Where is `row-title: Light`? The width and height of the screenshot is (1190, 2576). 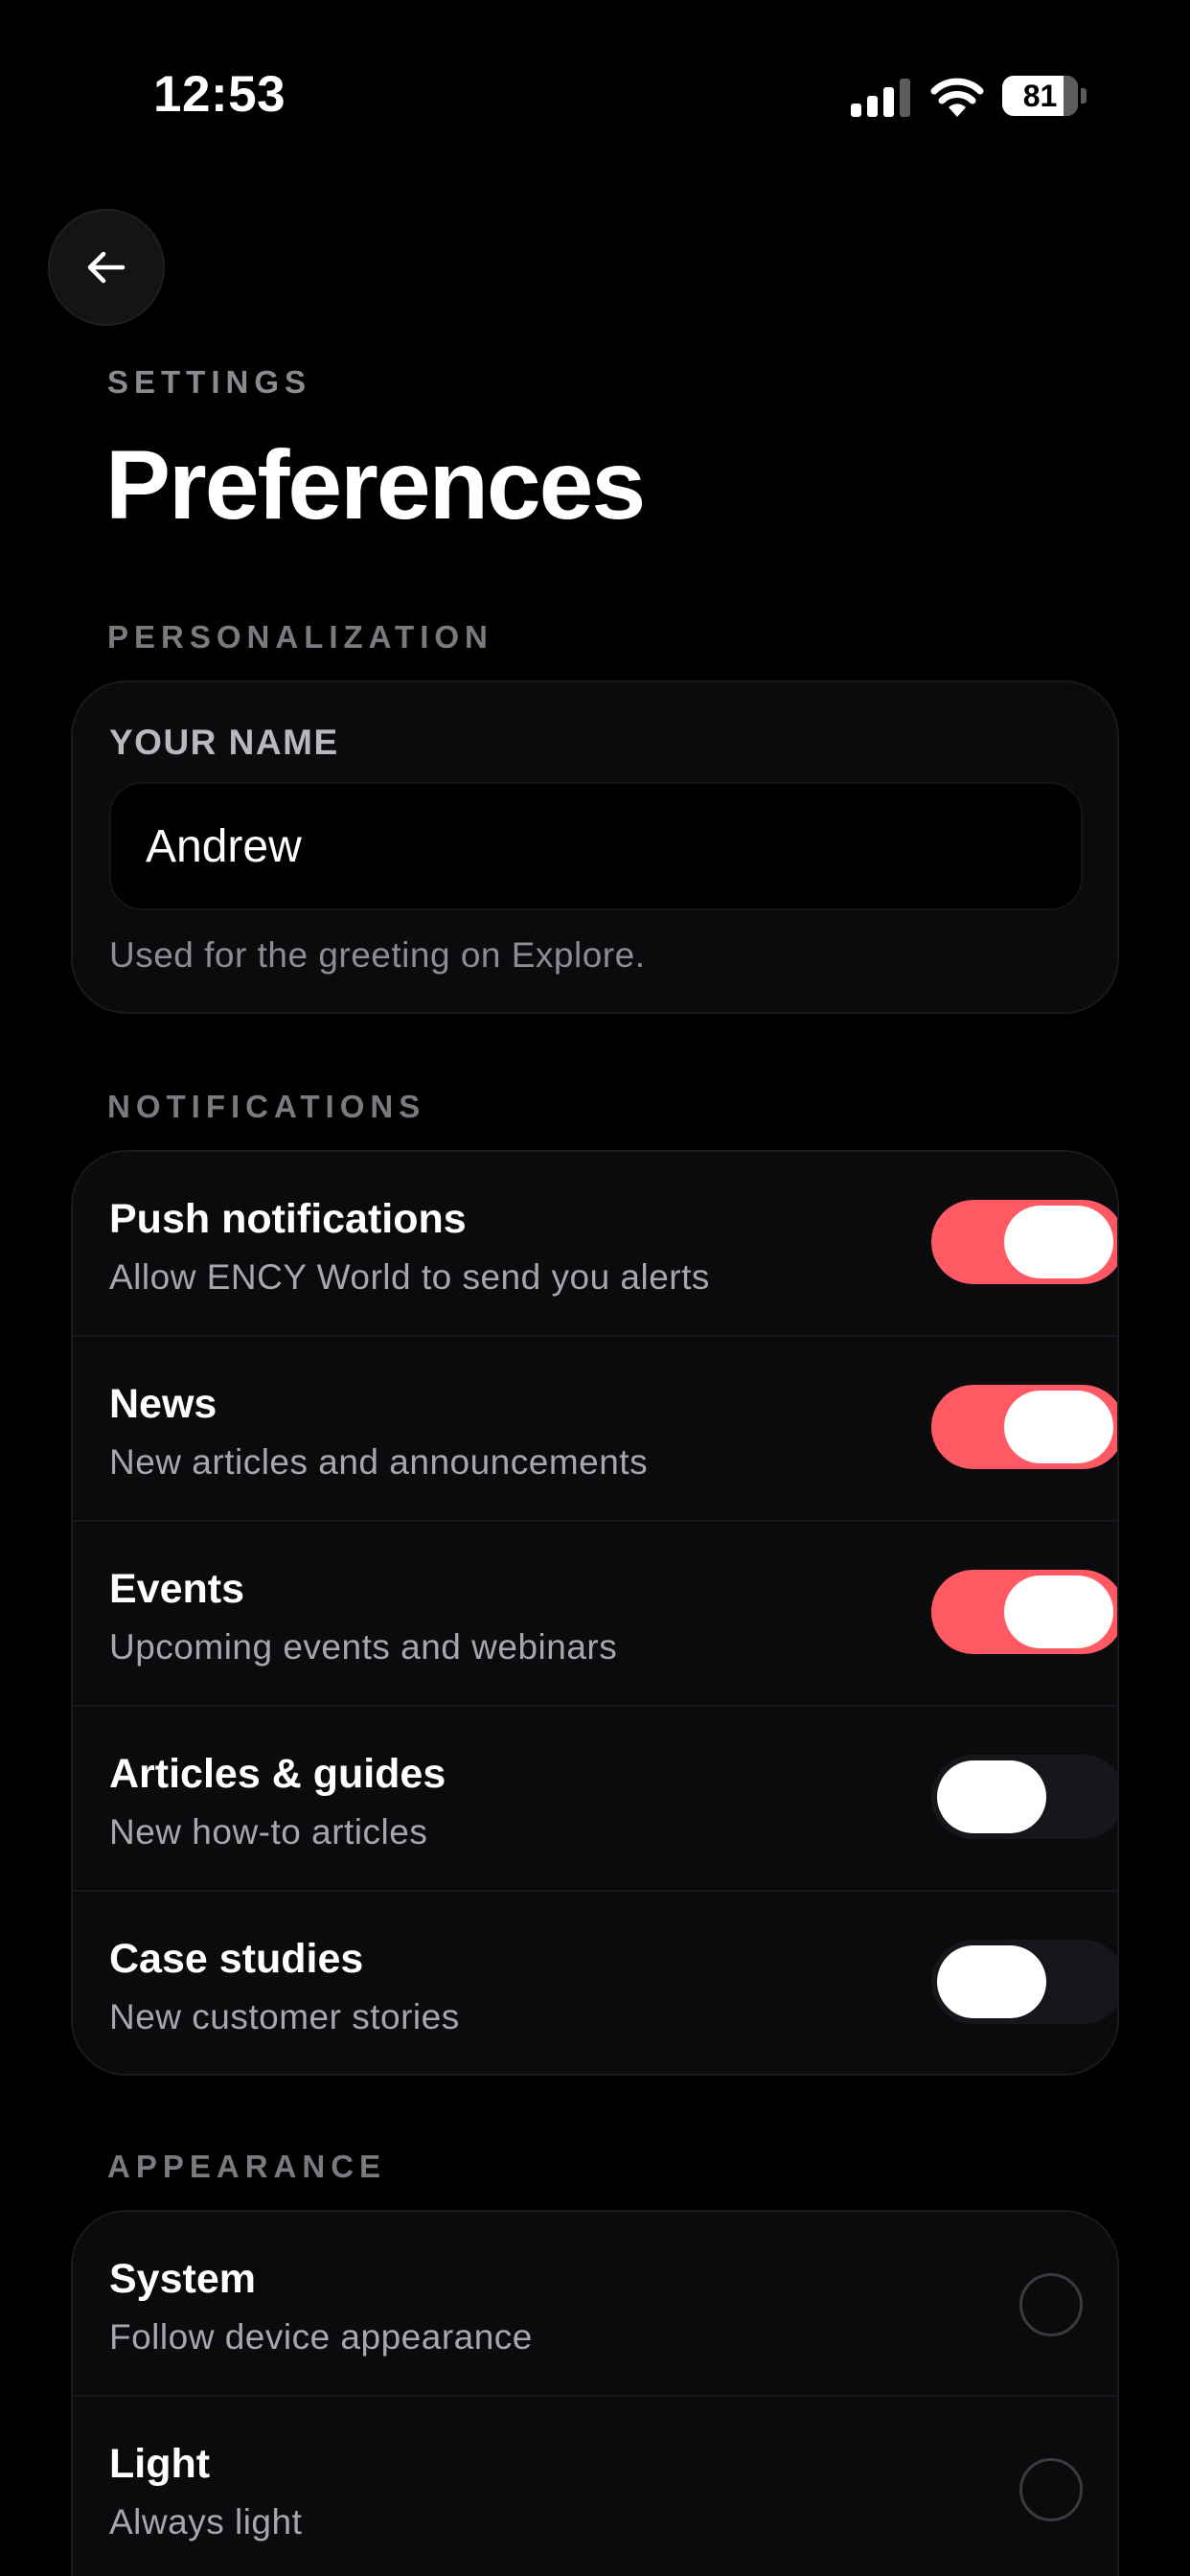 row-title: Light is located at coordinates (160, 2464).